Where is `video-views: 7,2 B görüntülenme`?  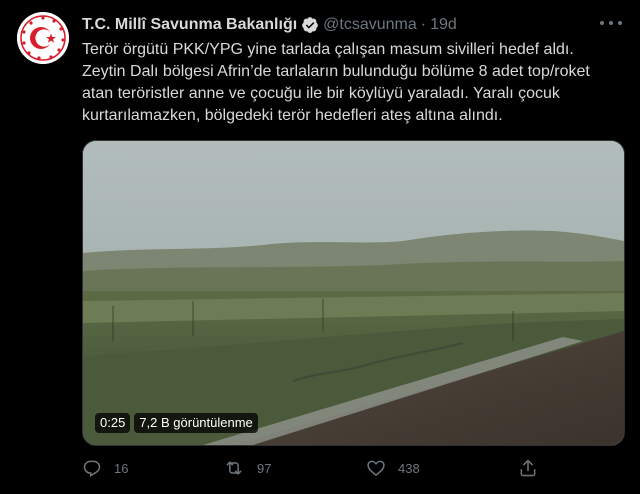 video-views: 7,2 B görüntülenme is located at coordinates (196, 423).